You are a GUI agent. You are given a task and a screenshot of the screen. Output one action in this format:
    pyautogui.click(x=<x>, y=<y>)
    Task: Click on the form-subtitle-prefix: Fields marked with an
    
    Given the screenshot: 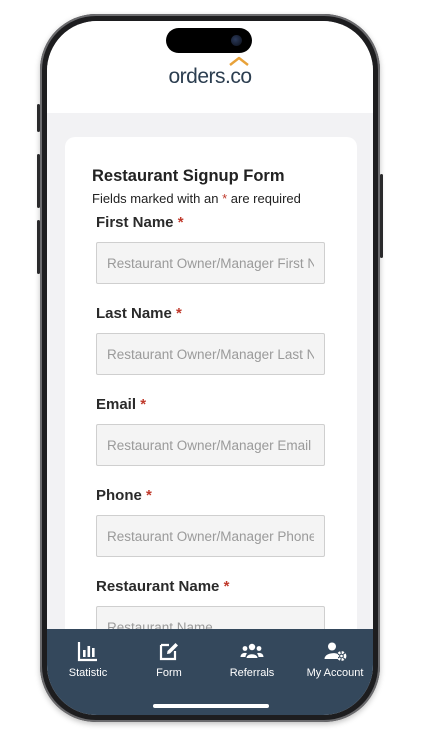 What is the action you would take?
    pyautogui.click(x=155, y=198)
    